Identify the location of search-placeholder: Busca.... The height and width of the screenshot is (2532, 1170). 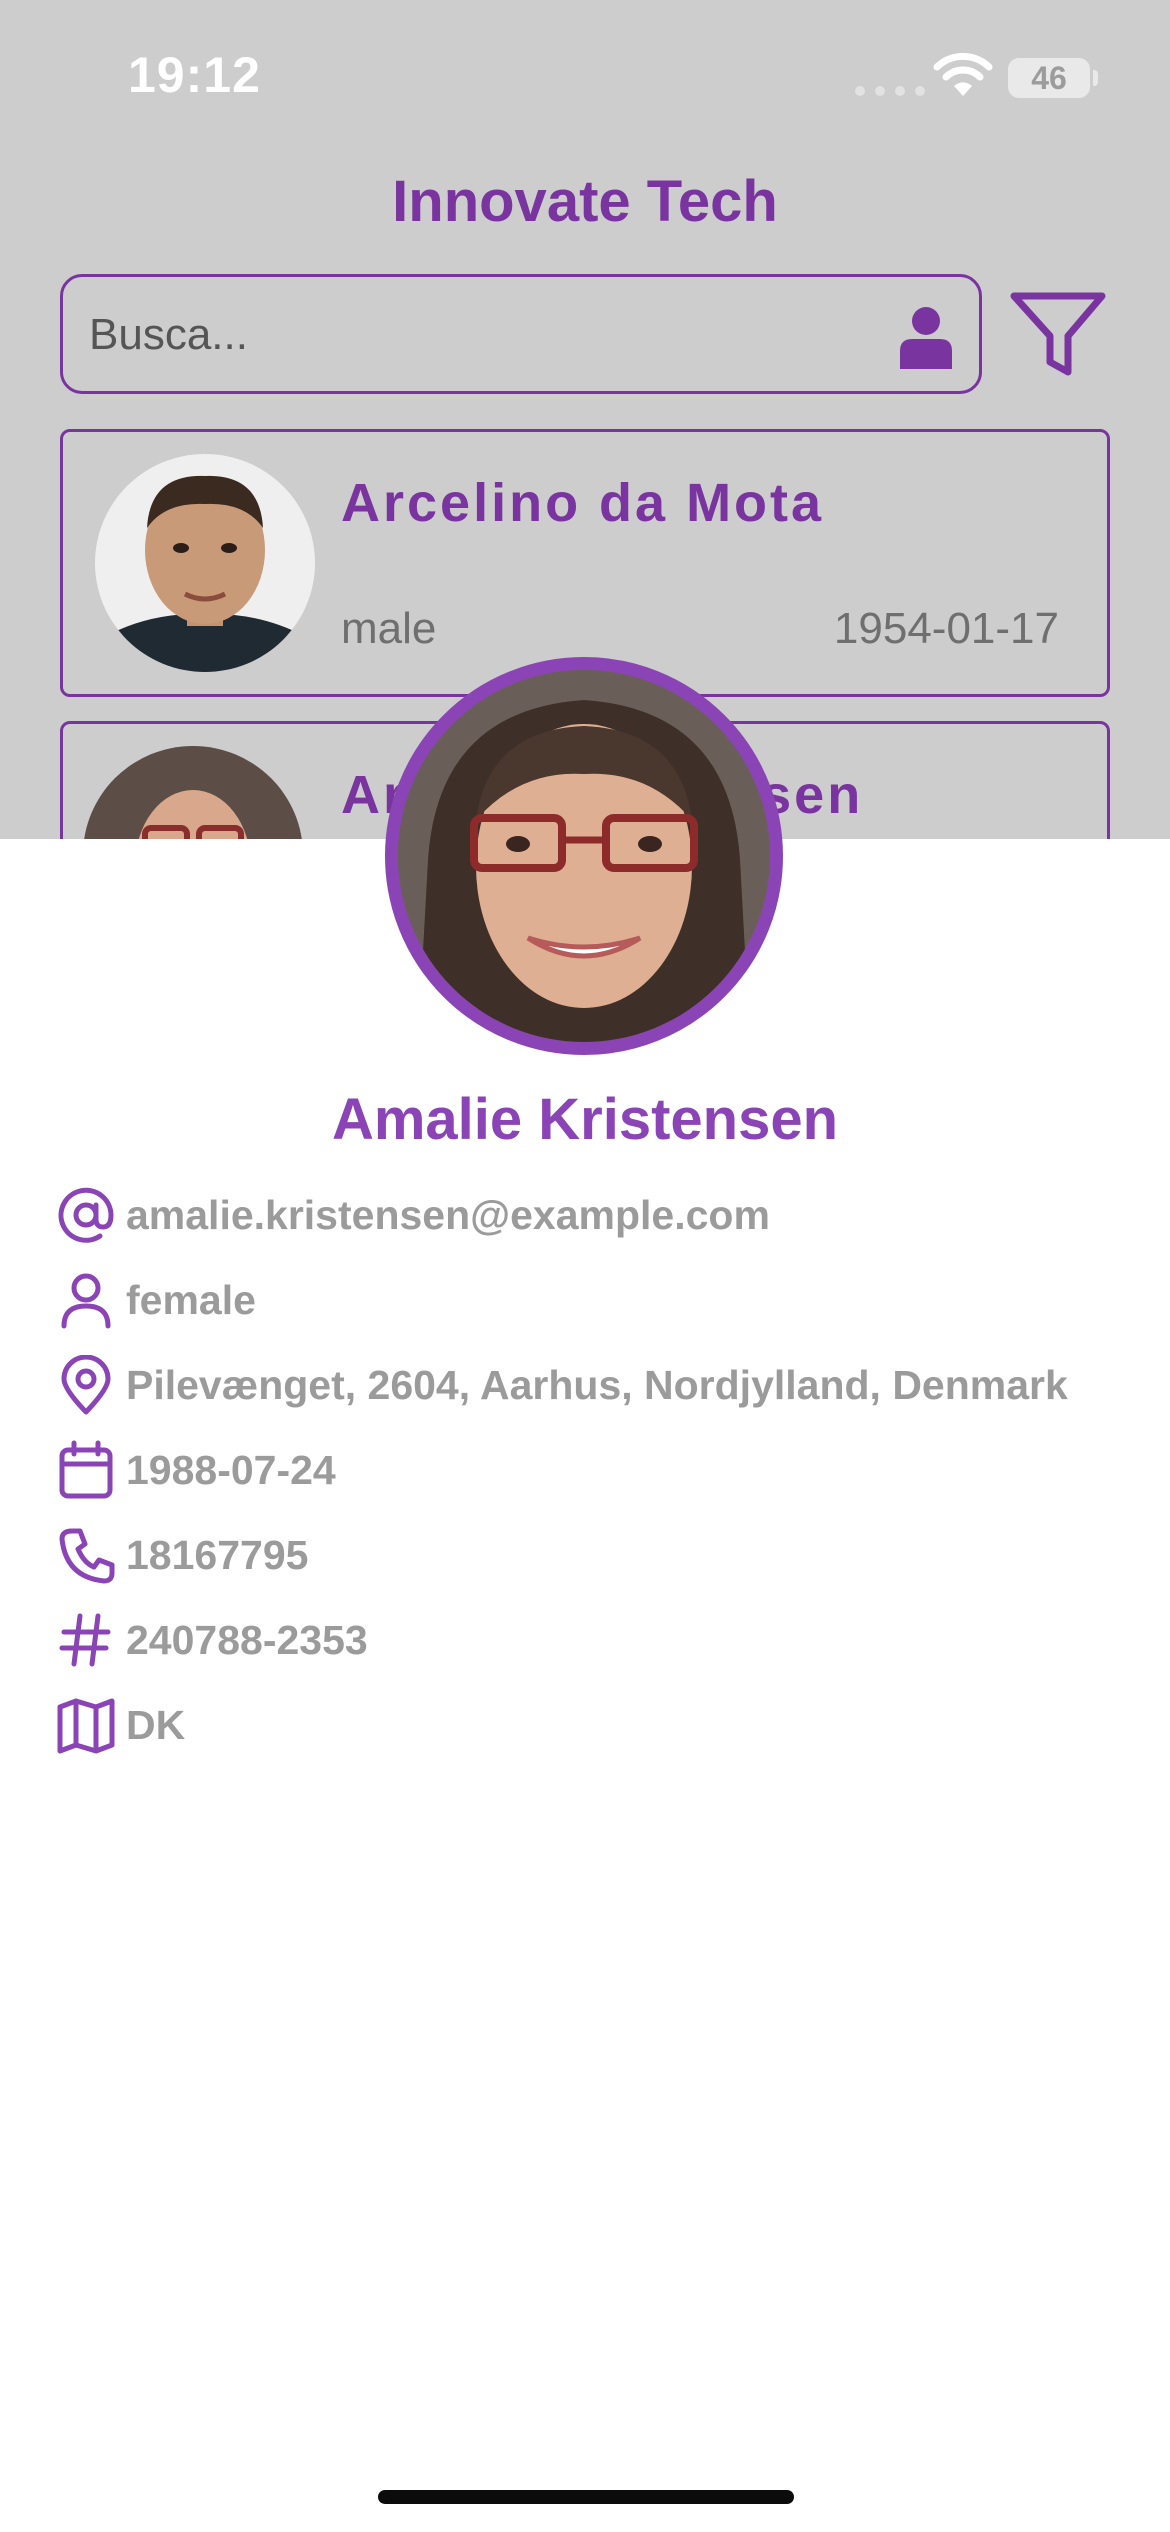
(168, 334).